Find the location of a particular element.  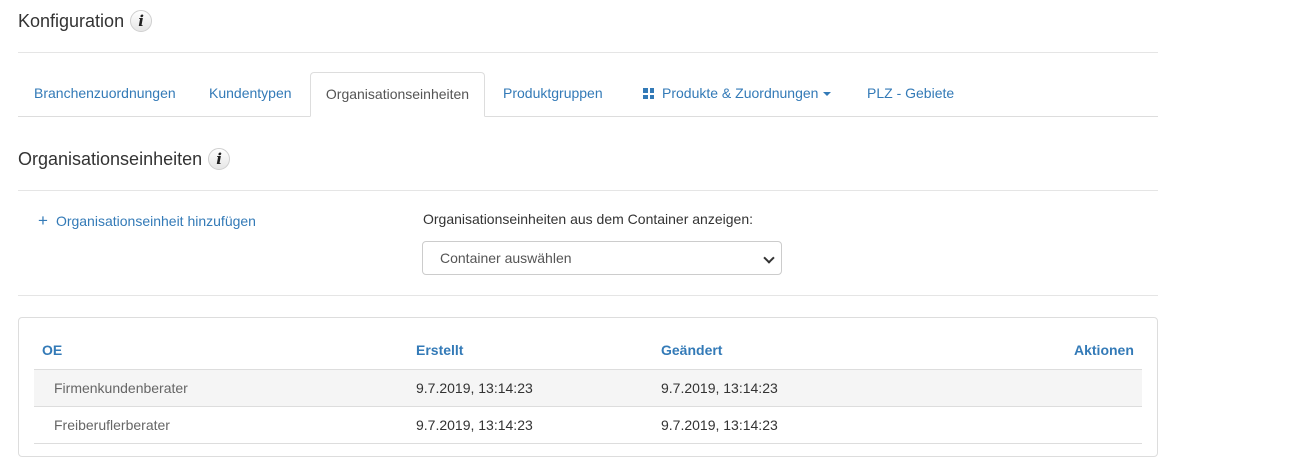

section-title-text: Organisationseinheiten is located at coordinates (110, 158).